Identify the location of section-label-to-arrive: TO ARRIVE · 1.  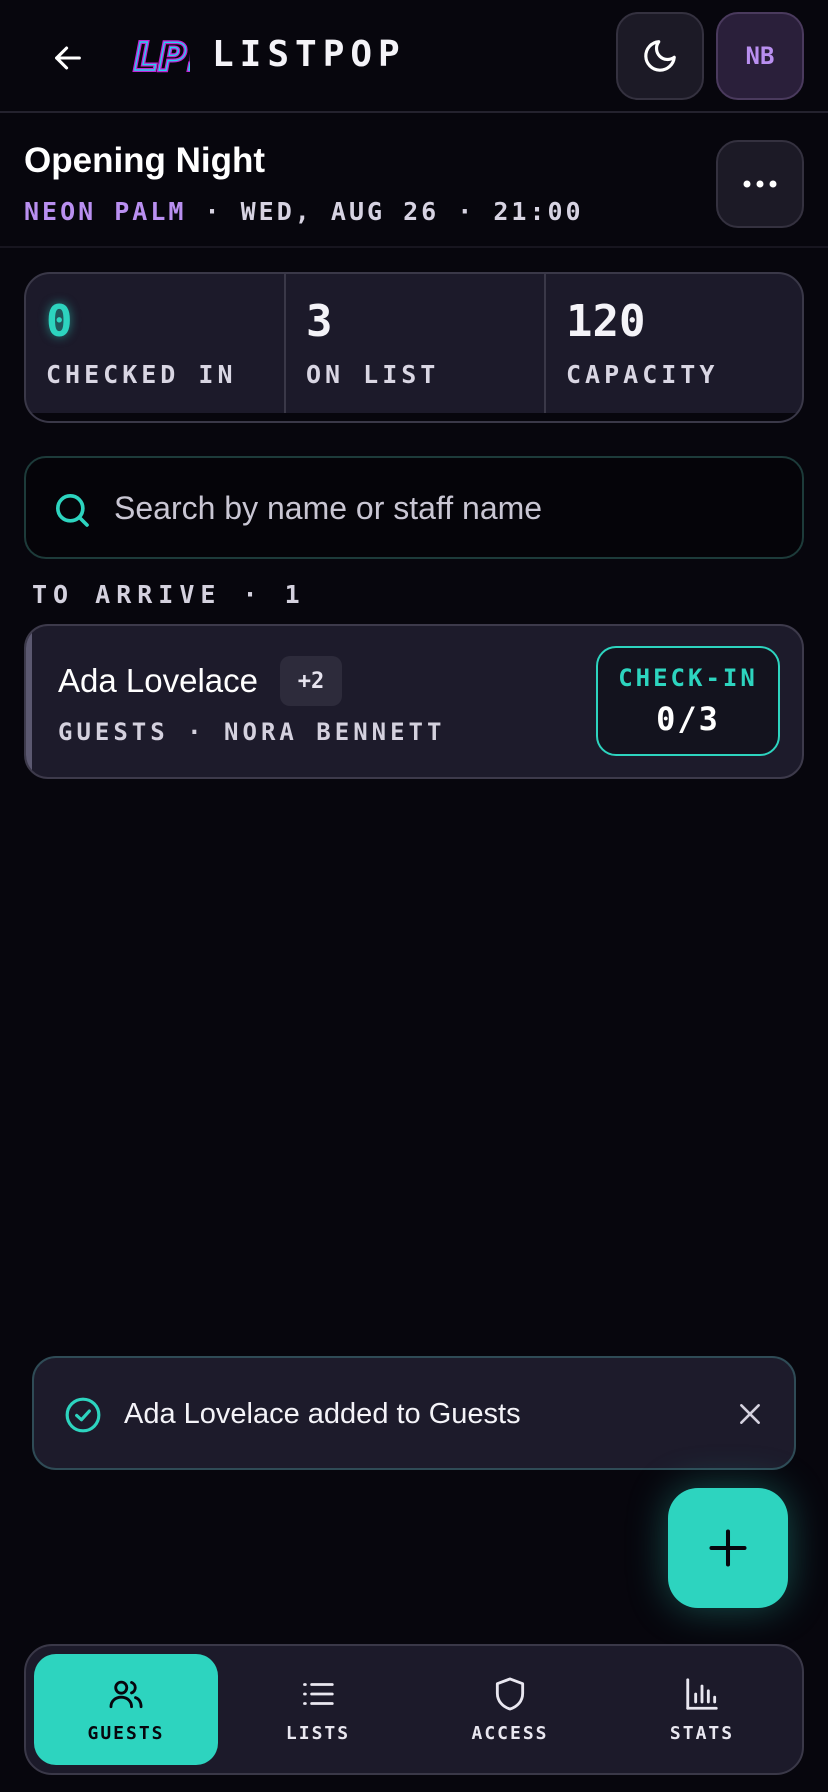
(169, 594).